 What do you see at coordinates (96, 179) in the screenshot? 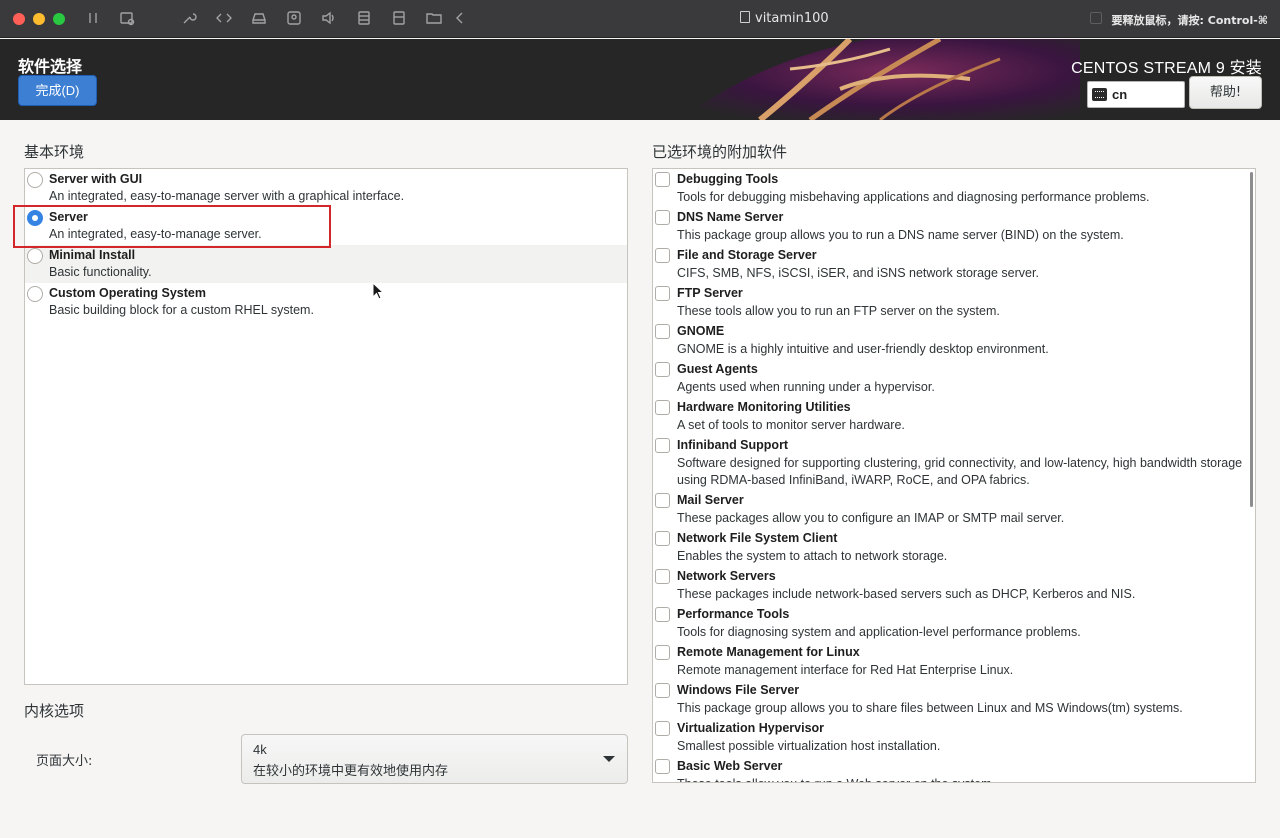
I see `environment-title: Server with GUI` at bounding box center [96, 179].